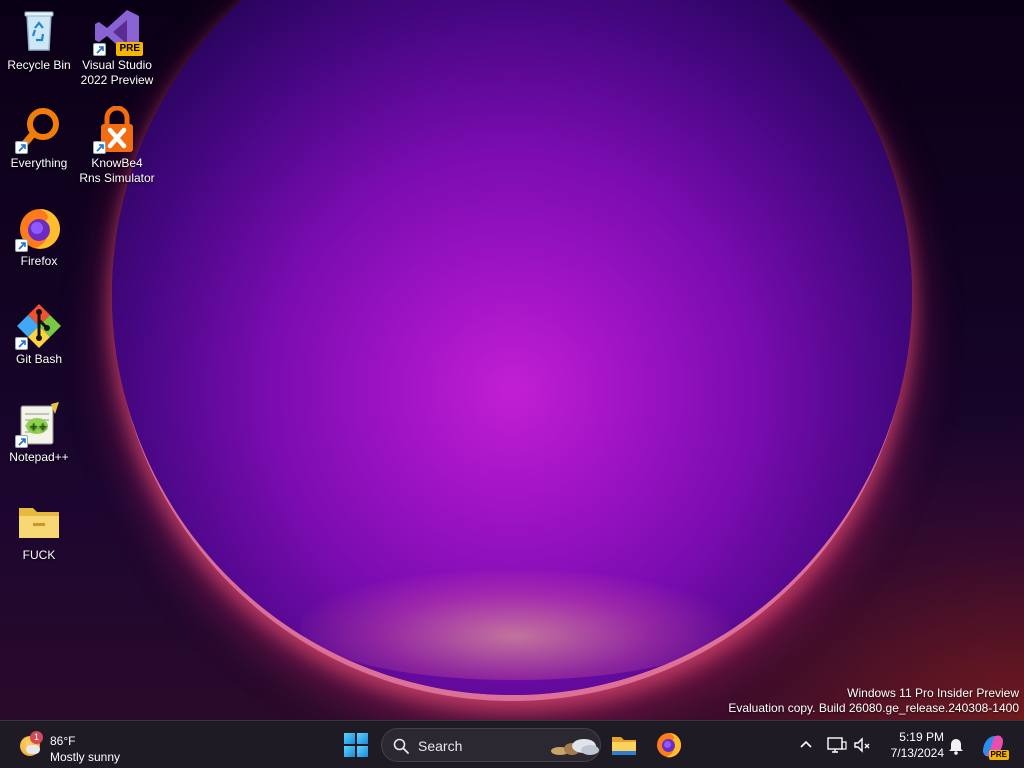 The image size is (1024, 768). Describe the element at coordinates (356, 745) in the screenshot. I see `start-button` at that location.